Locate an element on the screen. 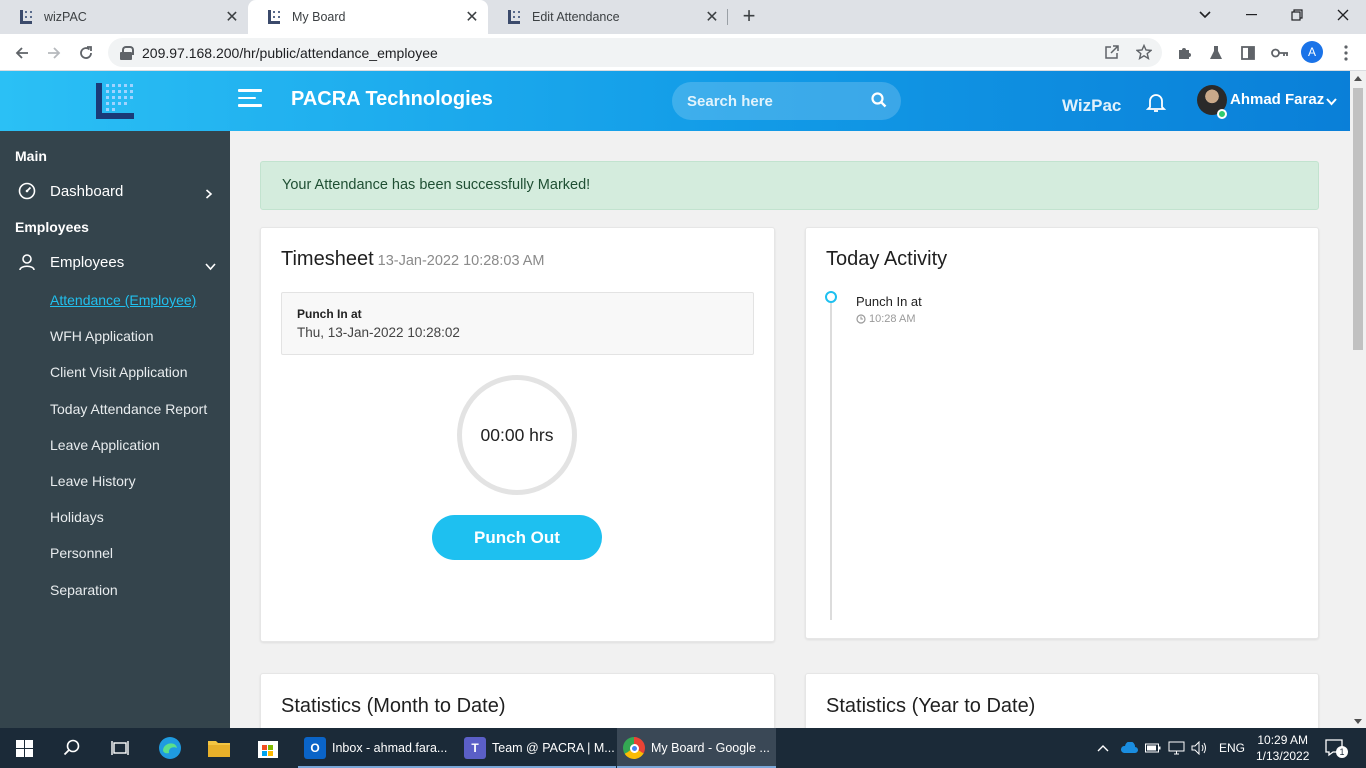 The width and height of the screenshot is (1366, 768). tab-search-chevron-icon is located at coordinates (1205, 15).